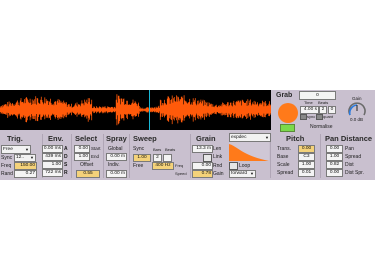 The height and width of the screenshot is (272, 375). What do you see at coordinates (202, 166) in the screenshot?
I see `grain-rnd-input: 0.00` at bounding box center [202, 166].